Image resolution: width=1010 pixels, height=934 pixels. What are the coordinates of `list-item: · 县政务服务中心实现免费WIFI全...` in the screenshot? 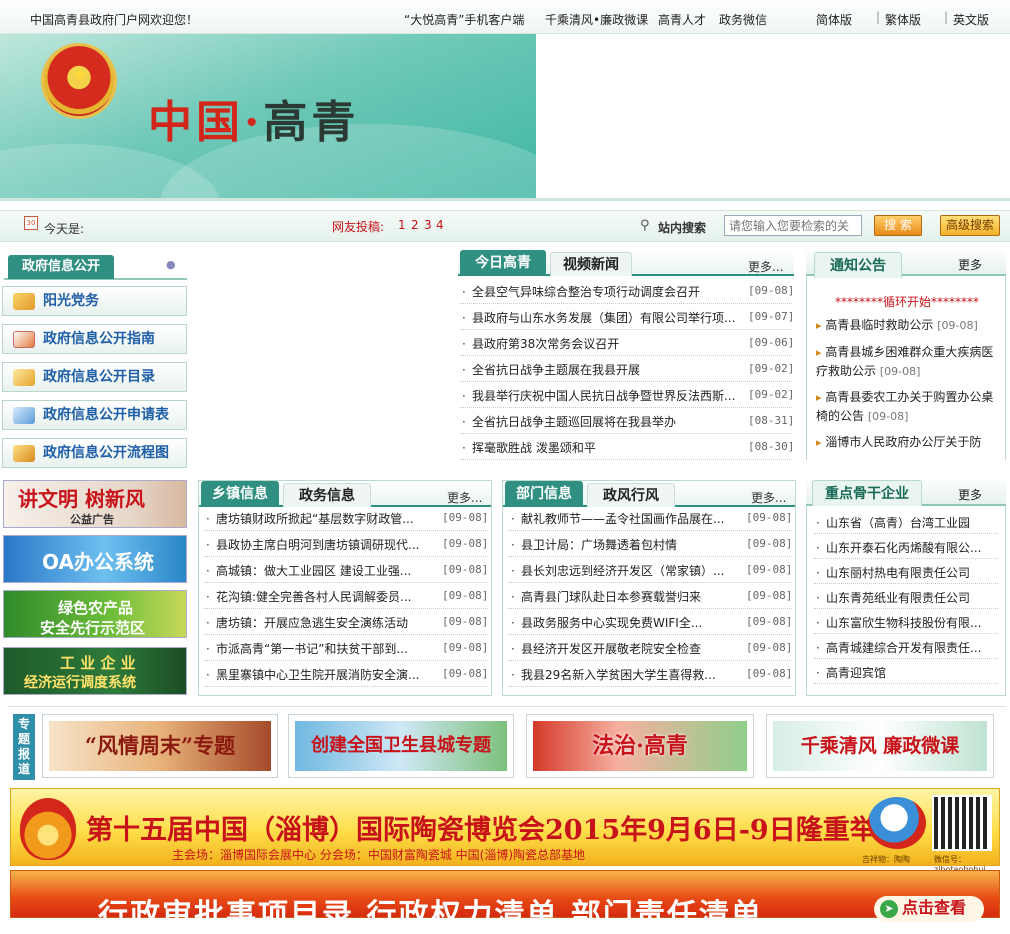 It's located at (626, 622).